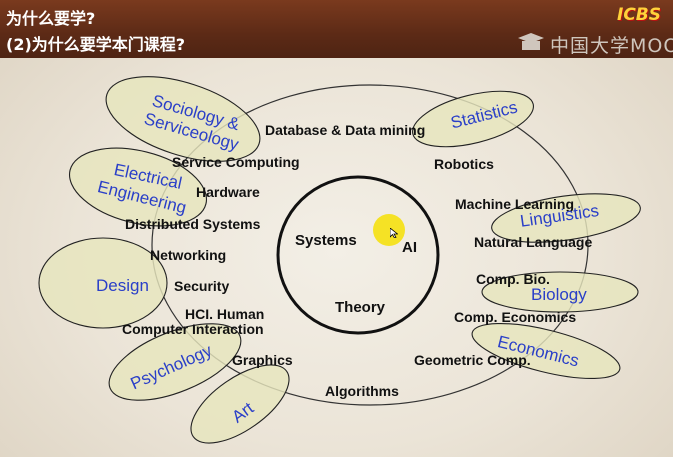  What do you see at coordinates (362, 391) in the screenshot?
I see `topic-algorithms: Algorithms` at bounding box center [362, 391].